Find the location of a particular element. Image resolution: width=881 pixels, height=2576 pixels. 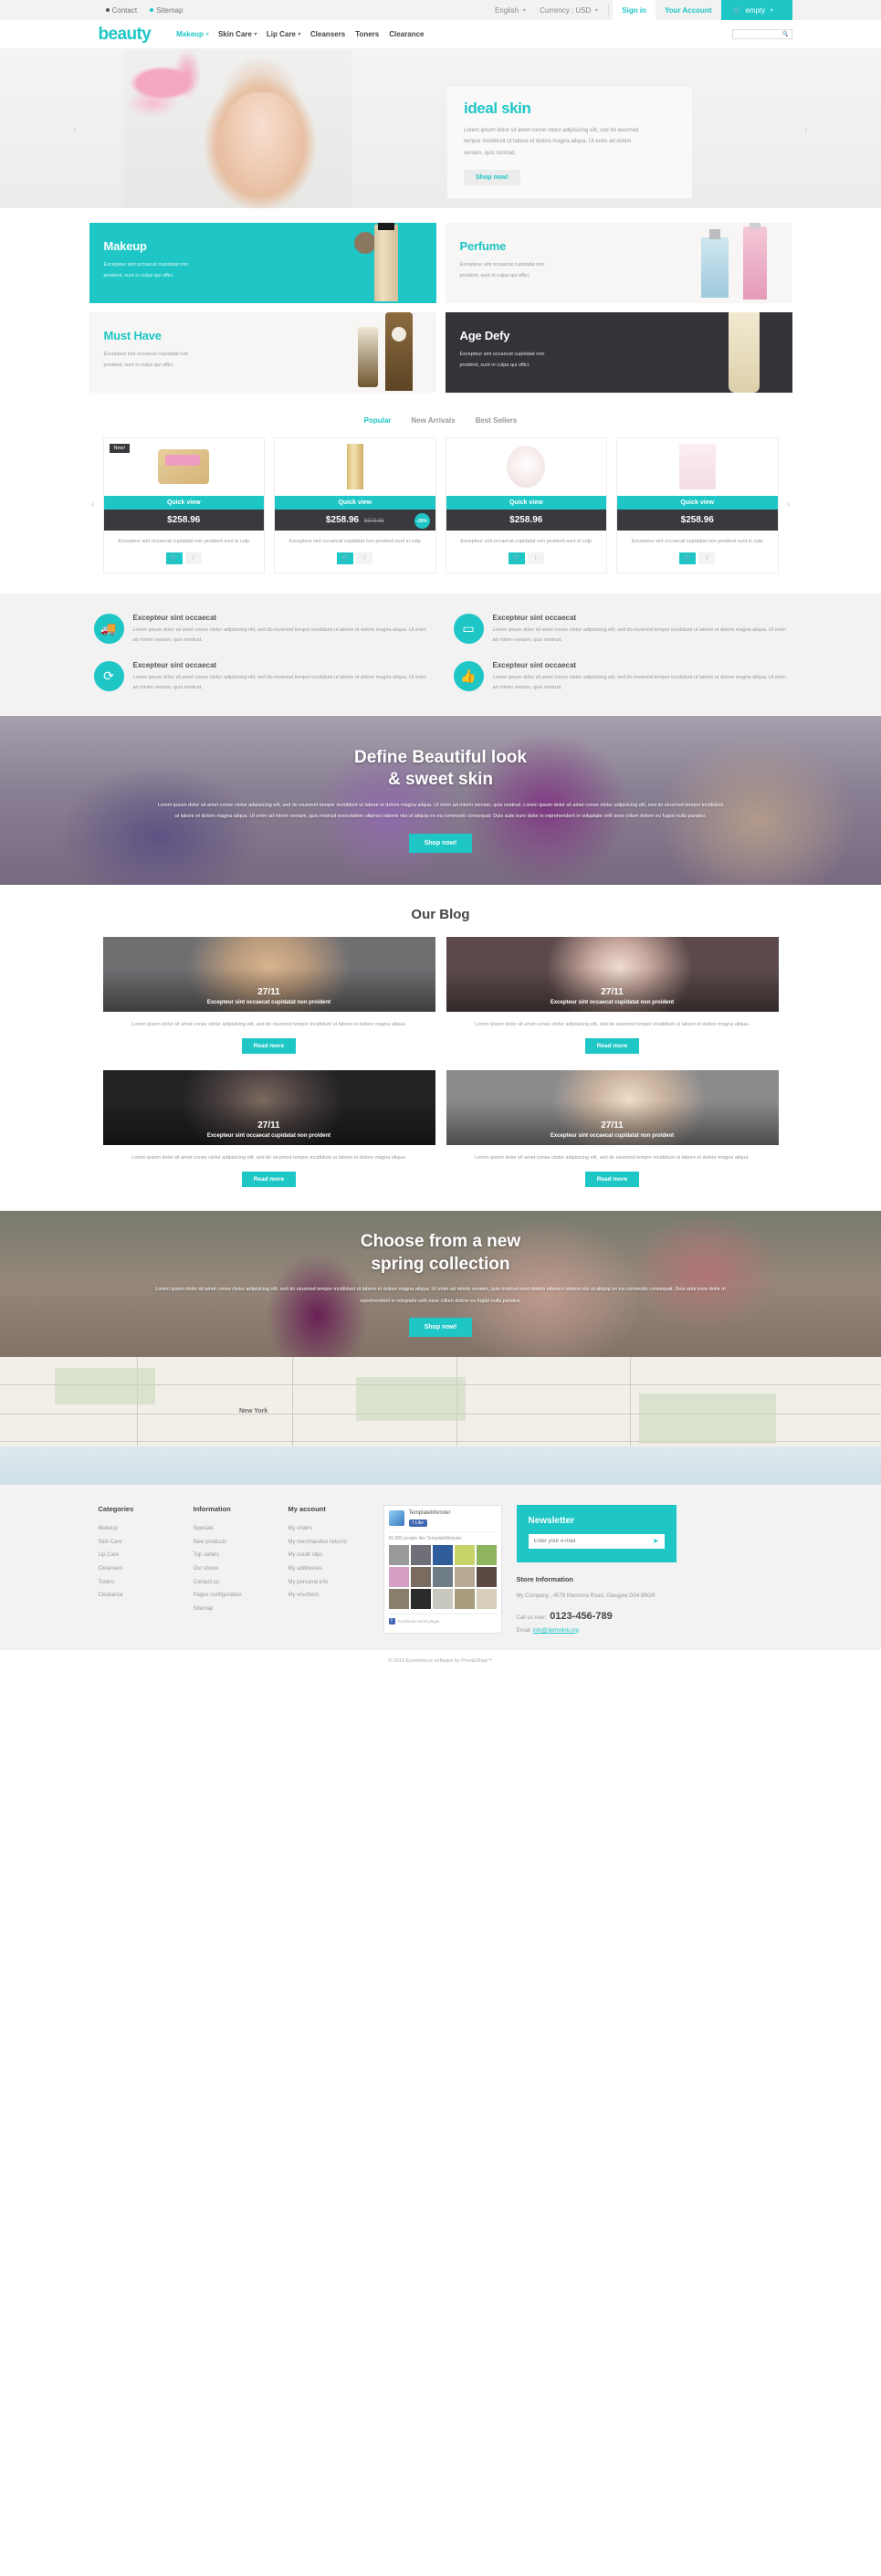

footer-link: Sitemap is located at coordinates (234, 1609).